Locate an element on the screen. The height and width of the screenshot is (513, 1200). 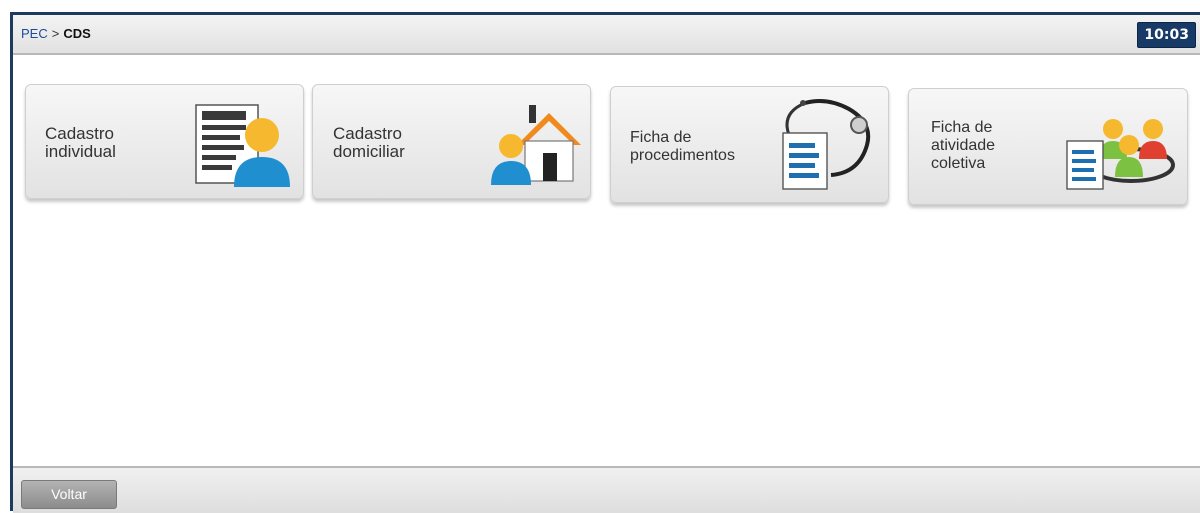
breadcrumb: PEC > CDS is located at coordinates (56, 33).